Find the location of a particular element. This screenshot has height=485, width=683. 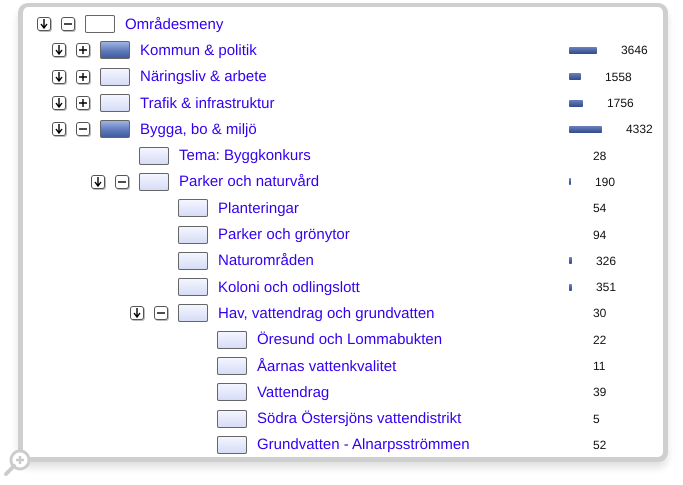

item-count: 3646 is located at coordinates (634, 50).